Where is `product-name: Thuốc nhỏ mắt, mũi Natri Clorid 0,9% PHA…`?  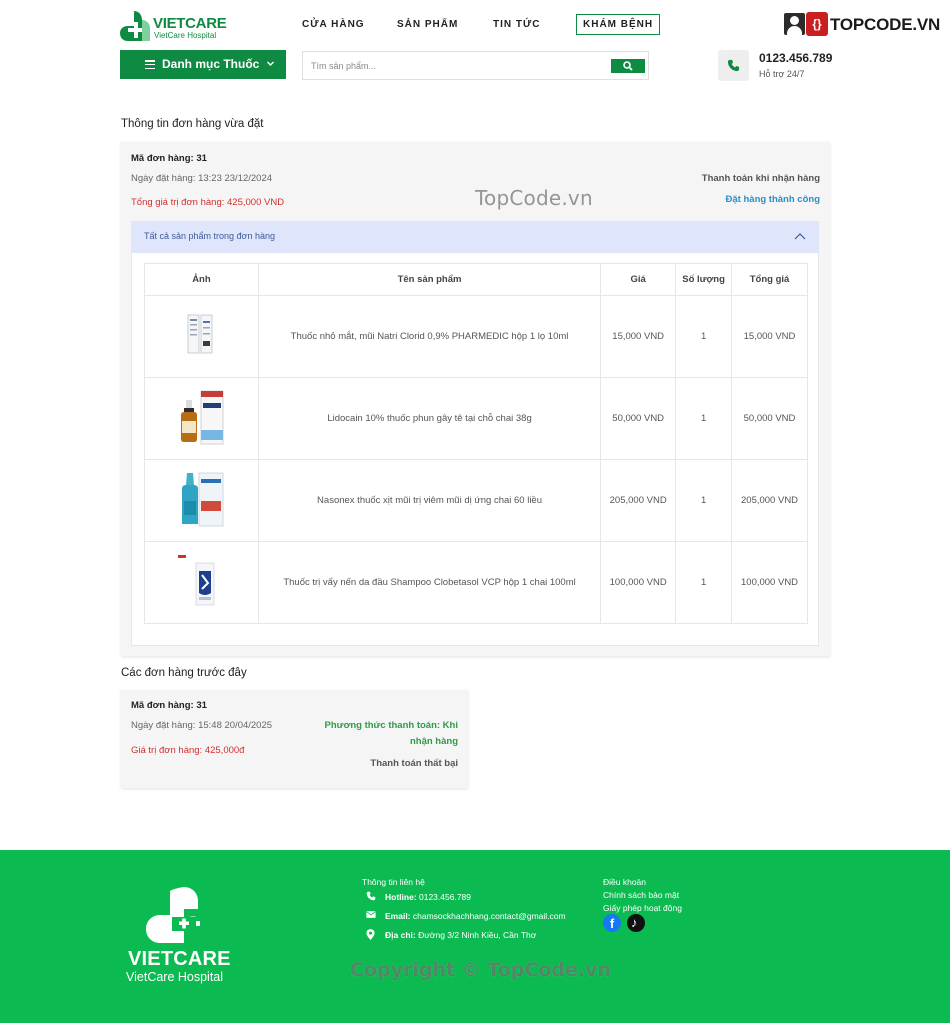
product-name: Thuốc nhỏ mắt, mũi Natri Clorid 0,9% PHA… is located at coordinates (429, 336).